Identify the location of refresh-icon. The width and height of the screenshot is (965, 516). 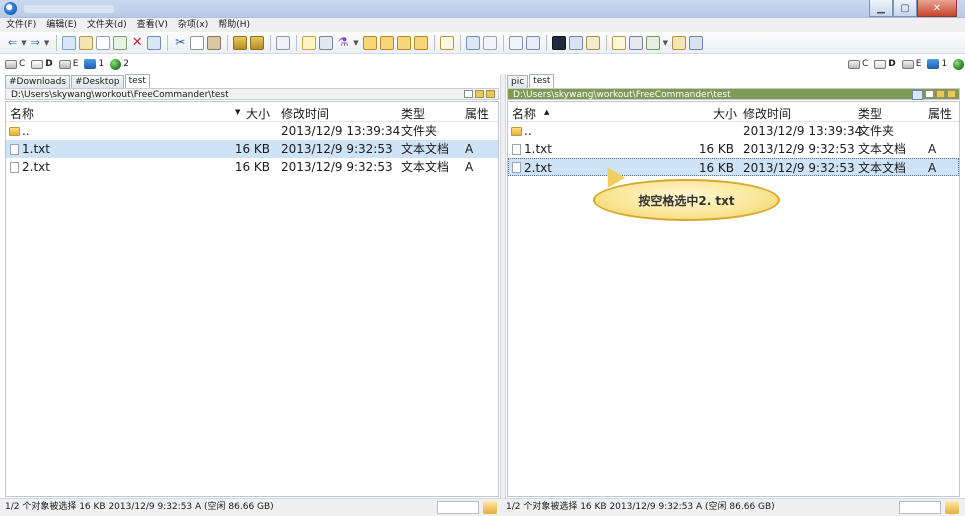
(532, 42).